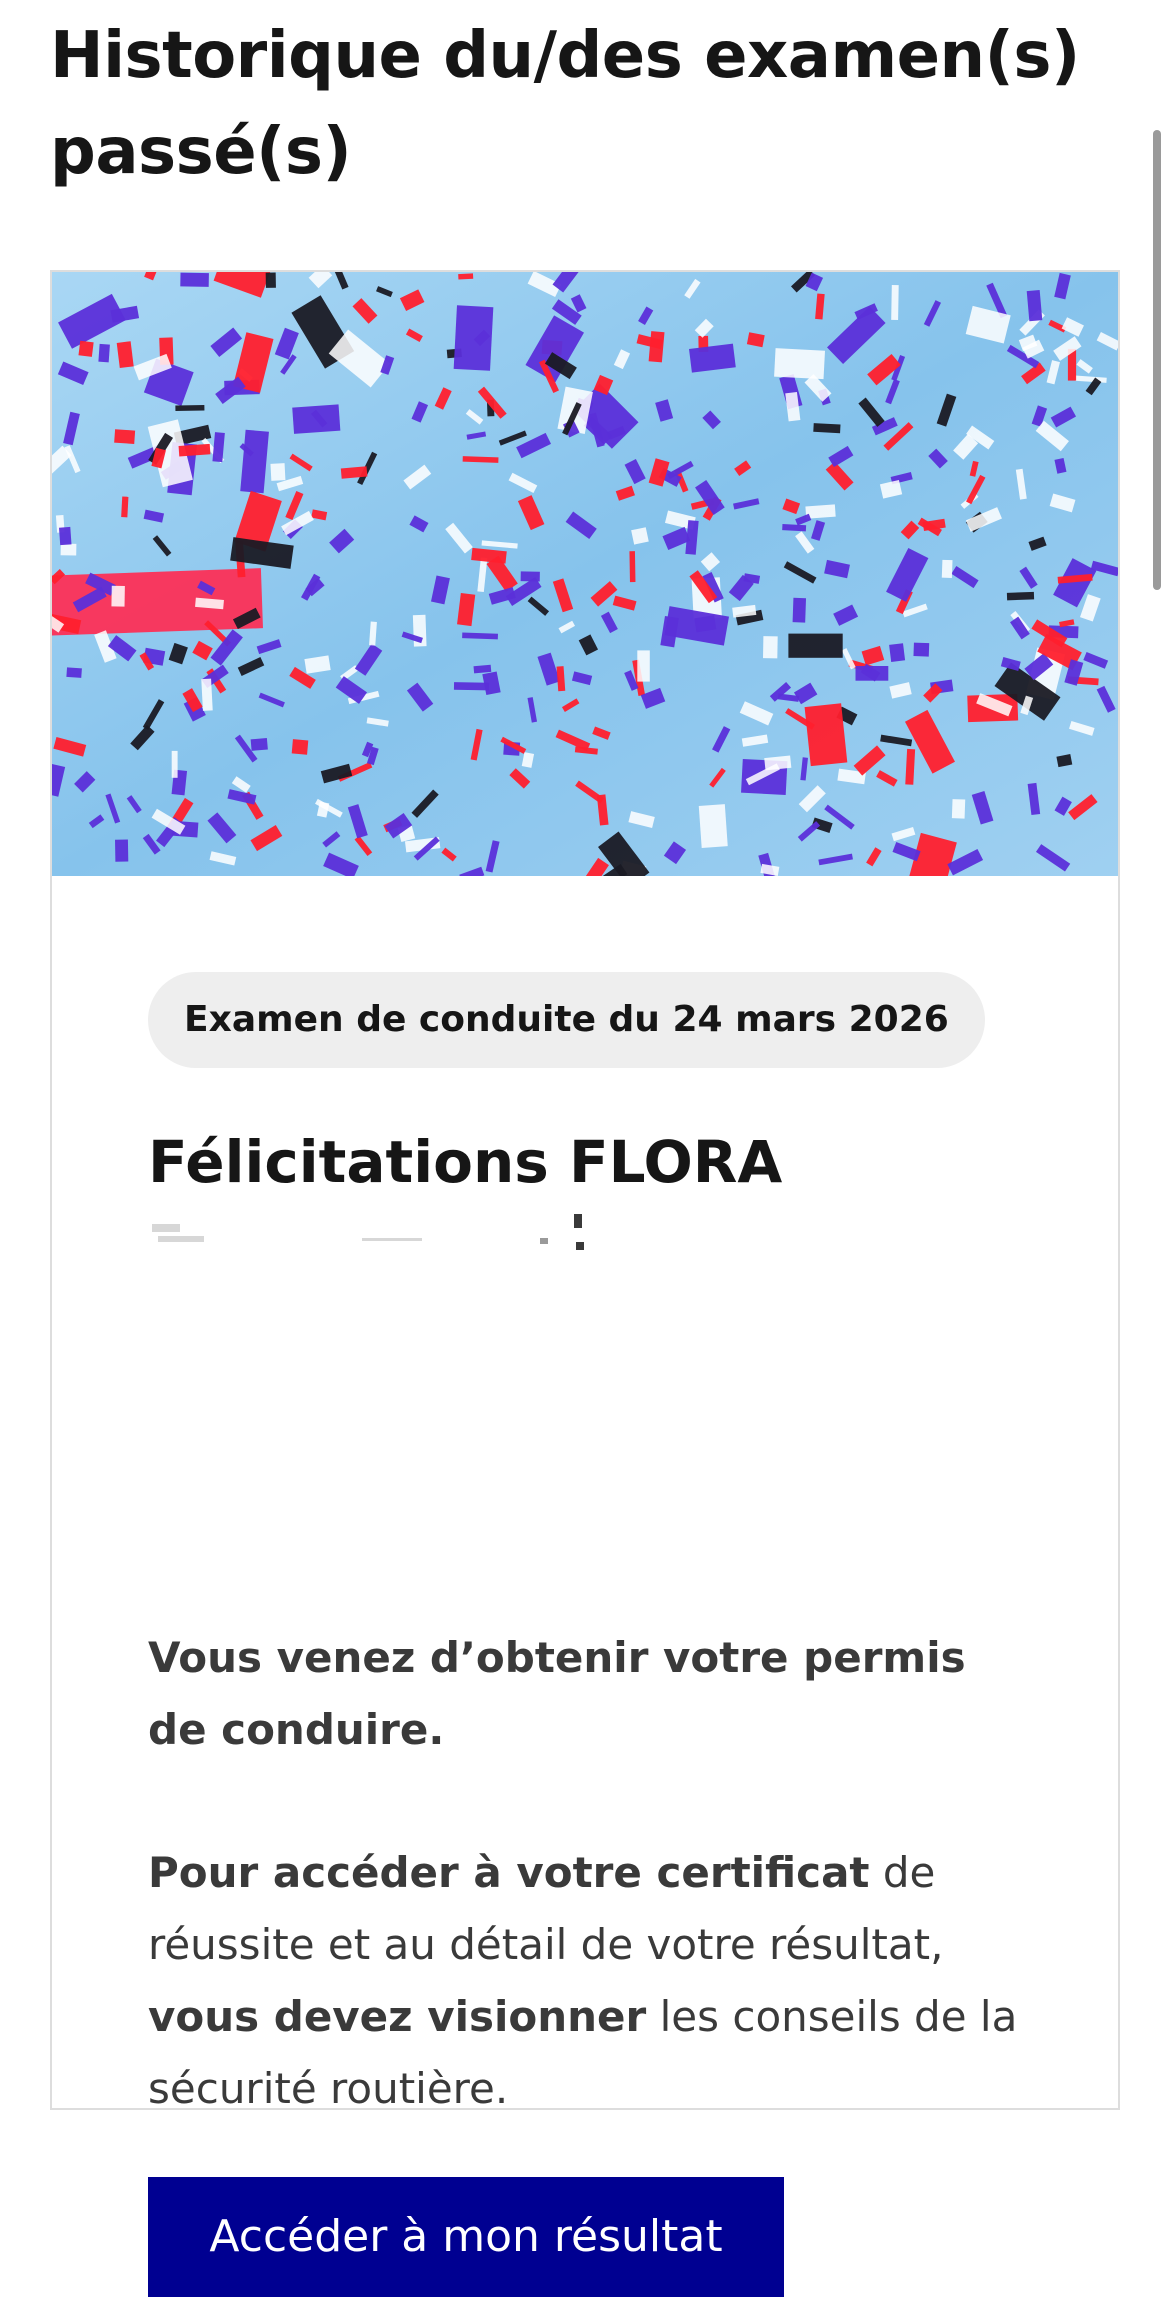 The height and width of the screenshot is (2297, 1170). I want to click on exam-date-tag: Examen de conduite du 24 mars 2026, so click(566, 1020).